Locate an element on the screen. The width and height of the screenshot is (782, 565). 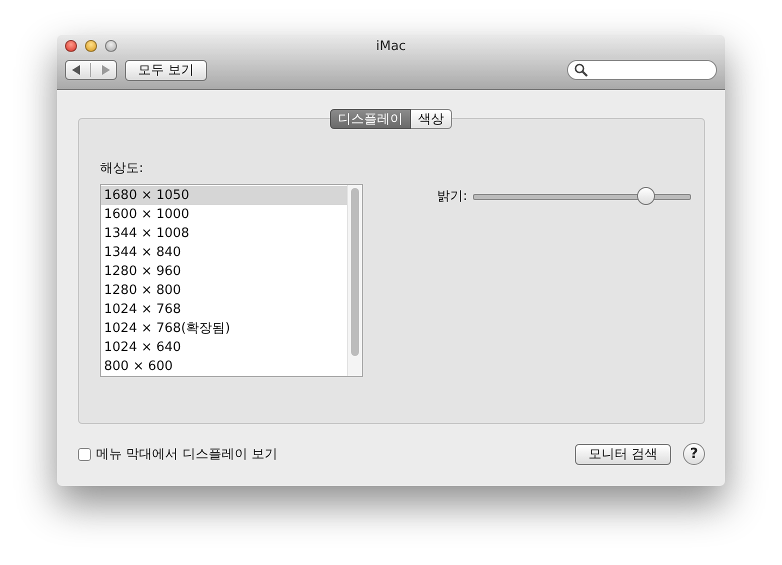
help-button: ? is located at coordinates (694, 454).